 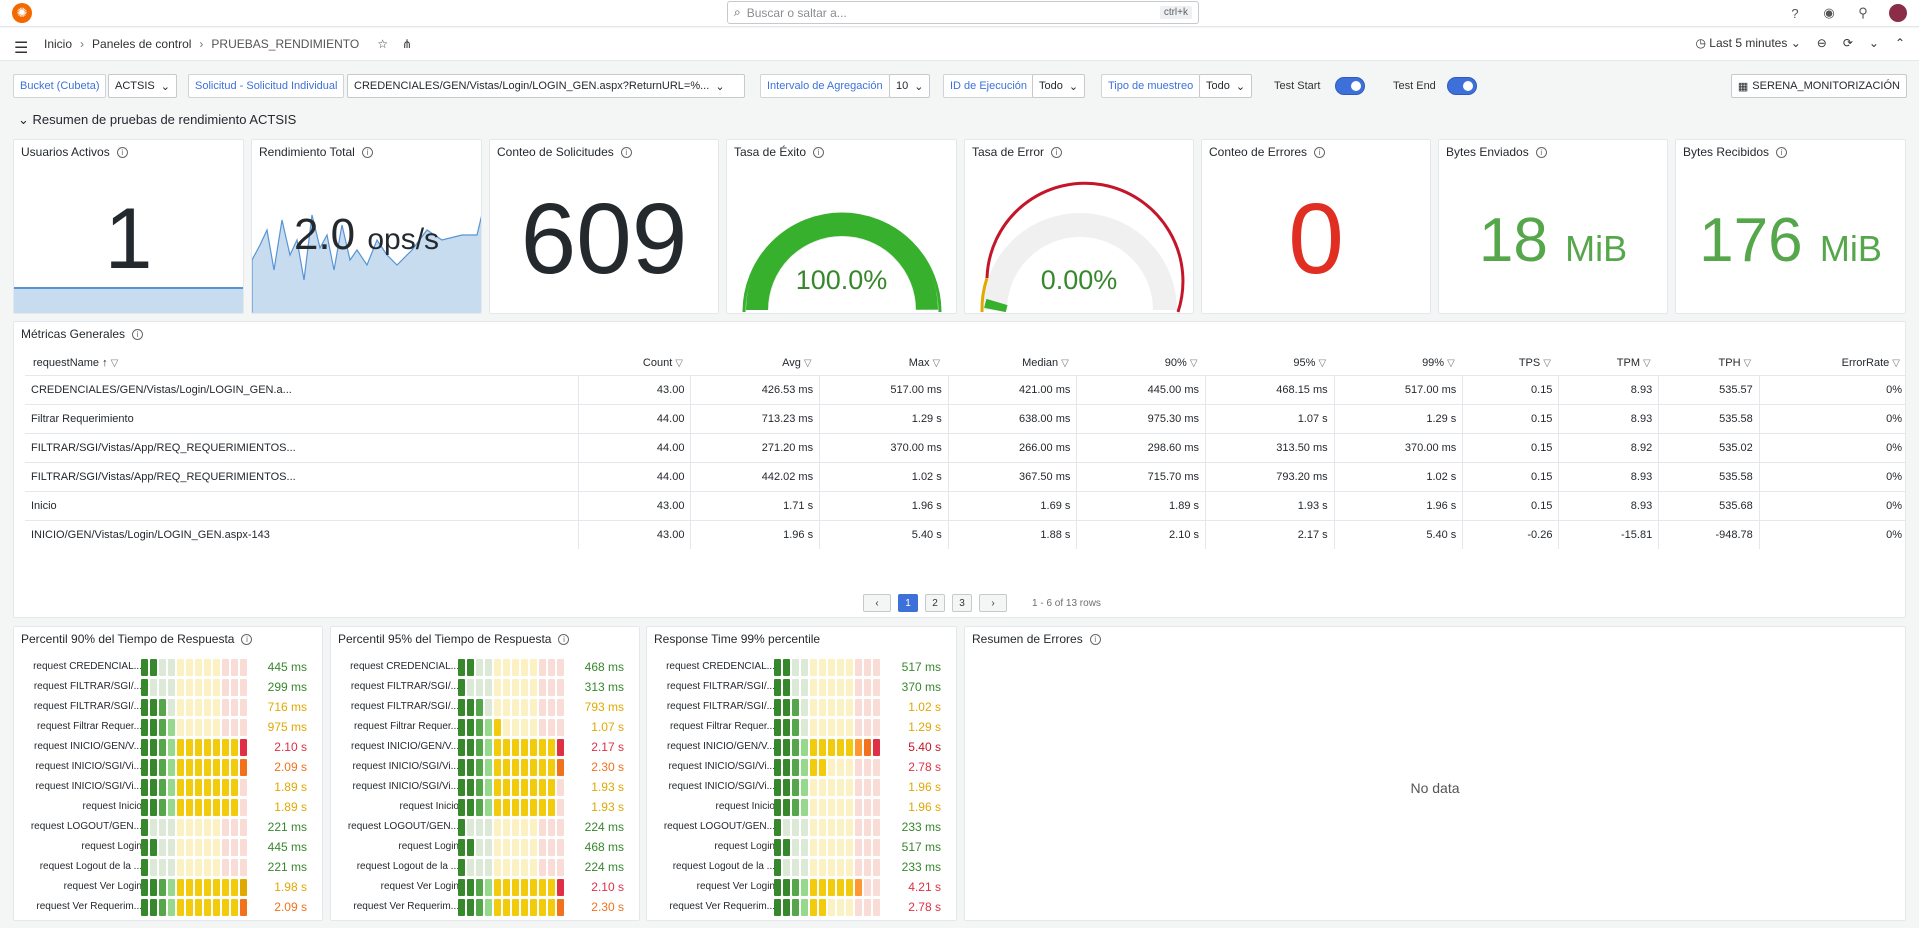 What do you see at coordinates (21, 48) in the screenshot?
I see `menu-icon: ☰` at bounding box center [21, 48].